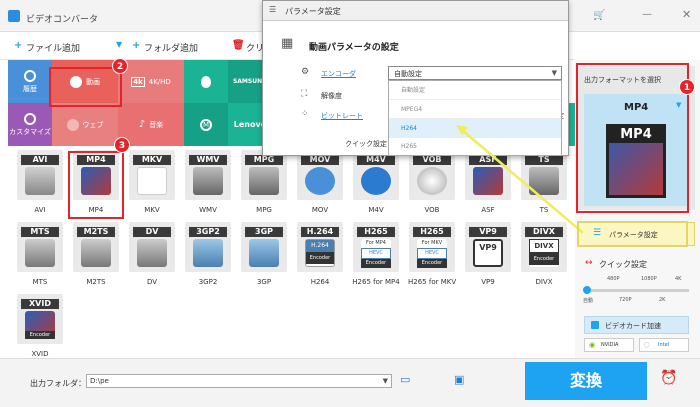 Image resolution: width=700 pixels, height=407 pixels. Describe the element at coordinates (687, 87) in the screenshot. I see `step-badge-1: 1` at that location.